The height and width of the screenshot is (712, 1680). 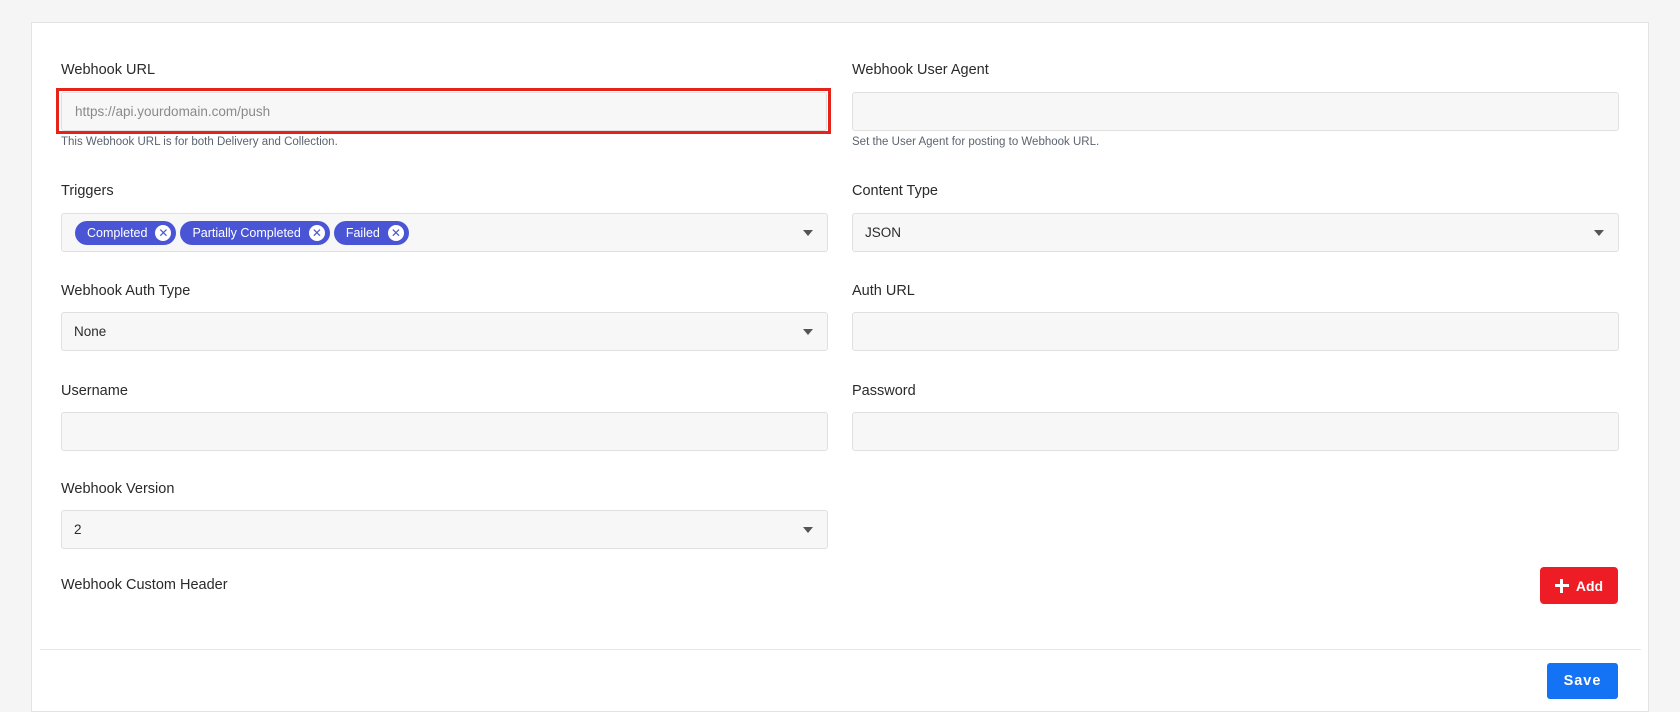 I want to click on password-input, so click(x=1235, y=431).